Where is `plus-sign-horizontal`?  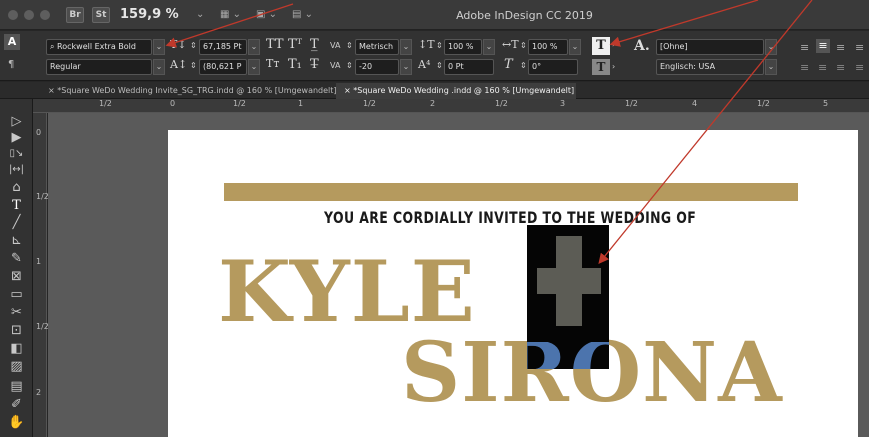 plus-sign-horizontal is located at coordinates (569, 281).